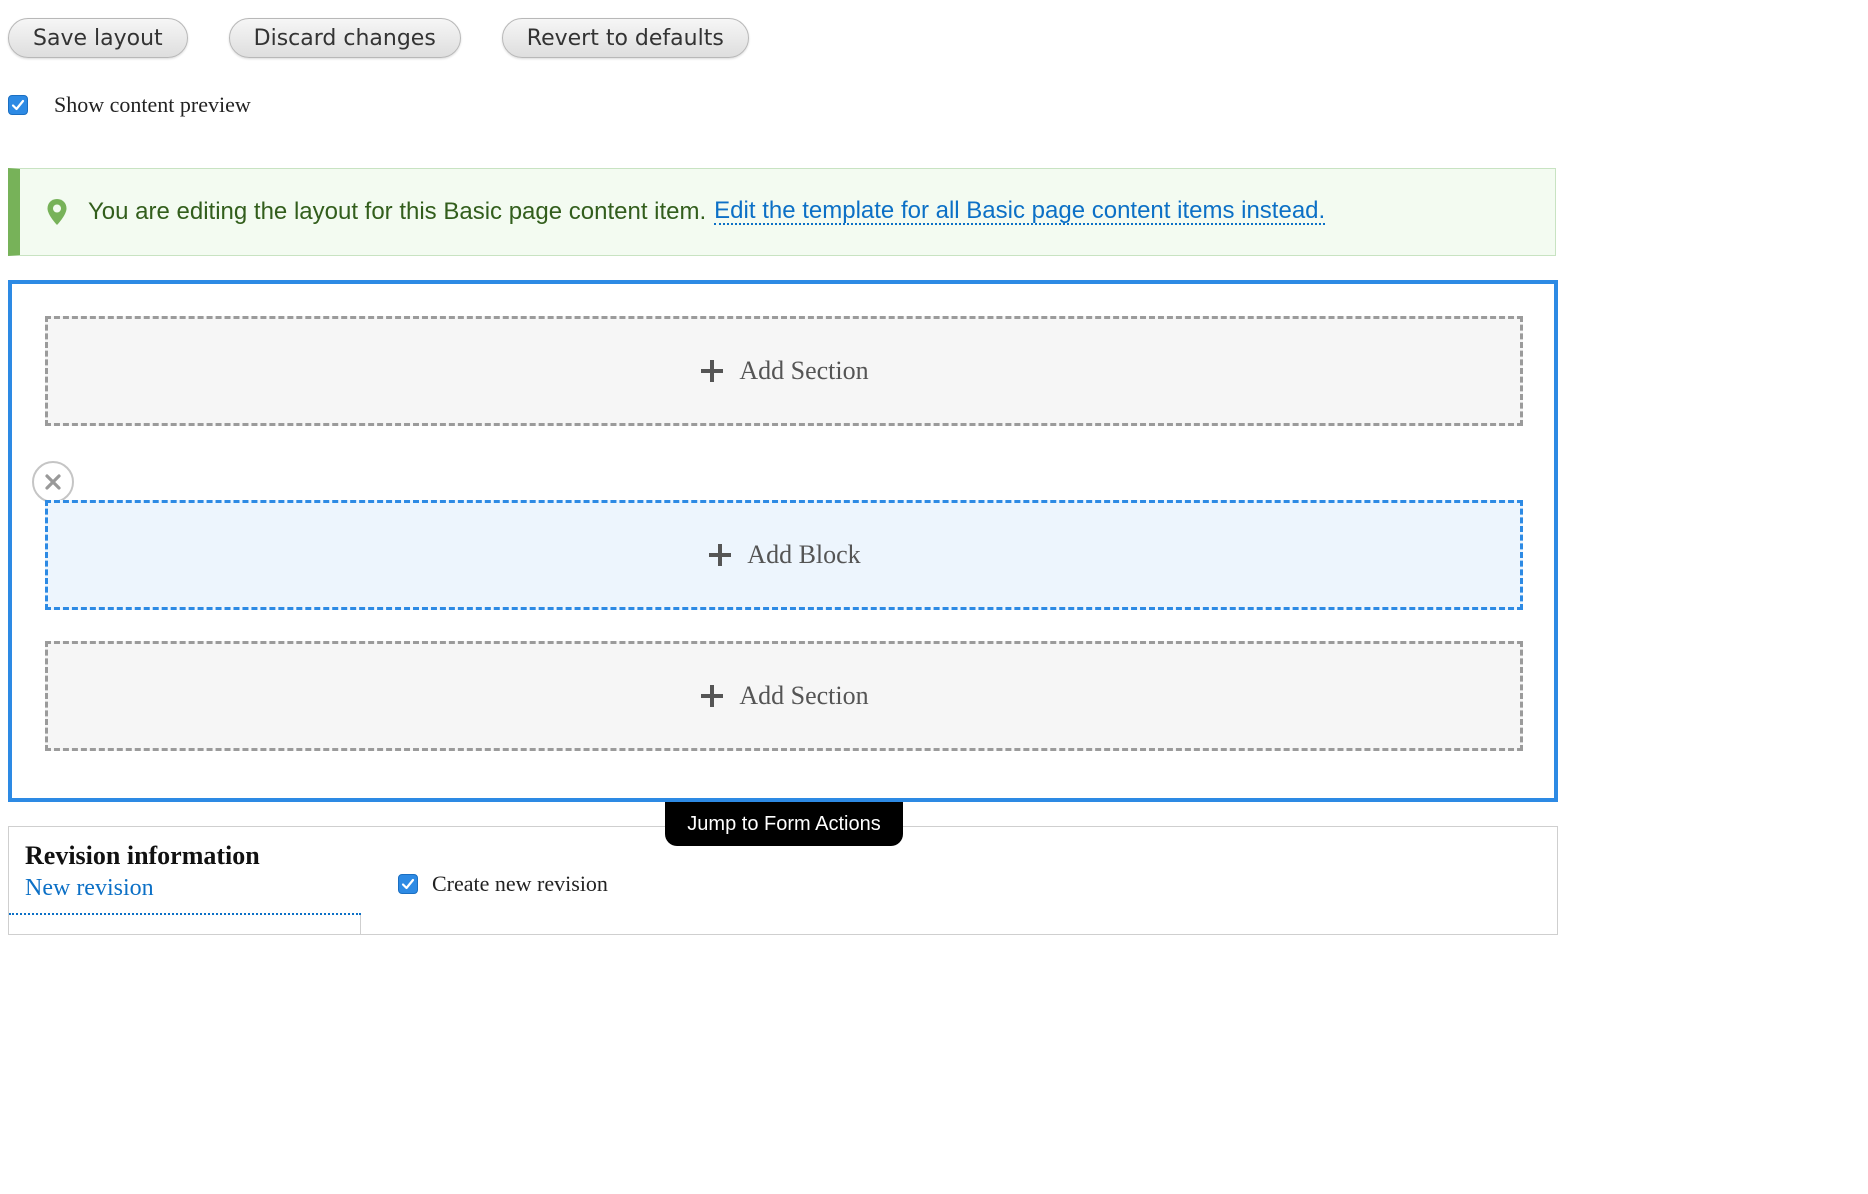 The image size is (1868, 1194). Describe the element at coordinates (784, 824) in the screenshot. I see `jump-to-form-actions-link: Jump to Form Actions` at that location.